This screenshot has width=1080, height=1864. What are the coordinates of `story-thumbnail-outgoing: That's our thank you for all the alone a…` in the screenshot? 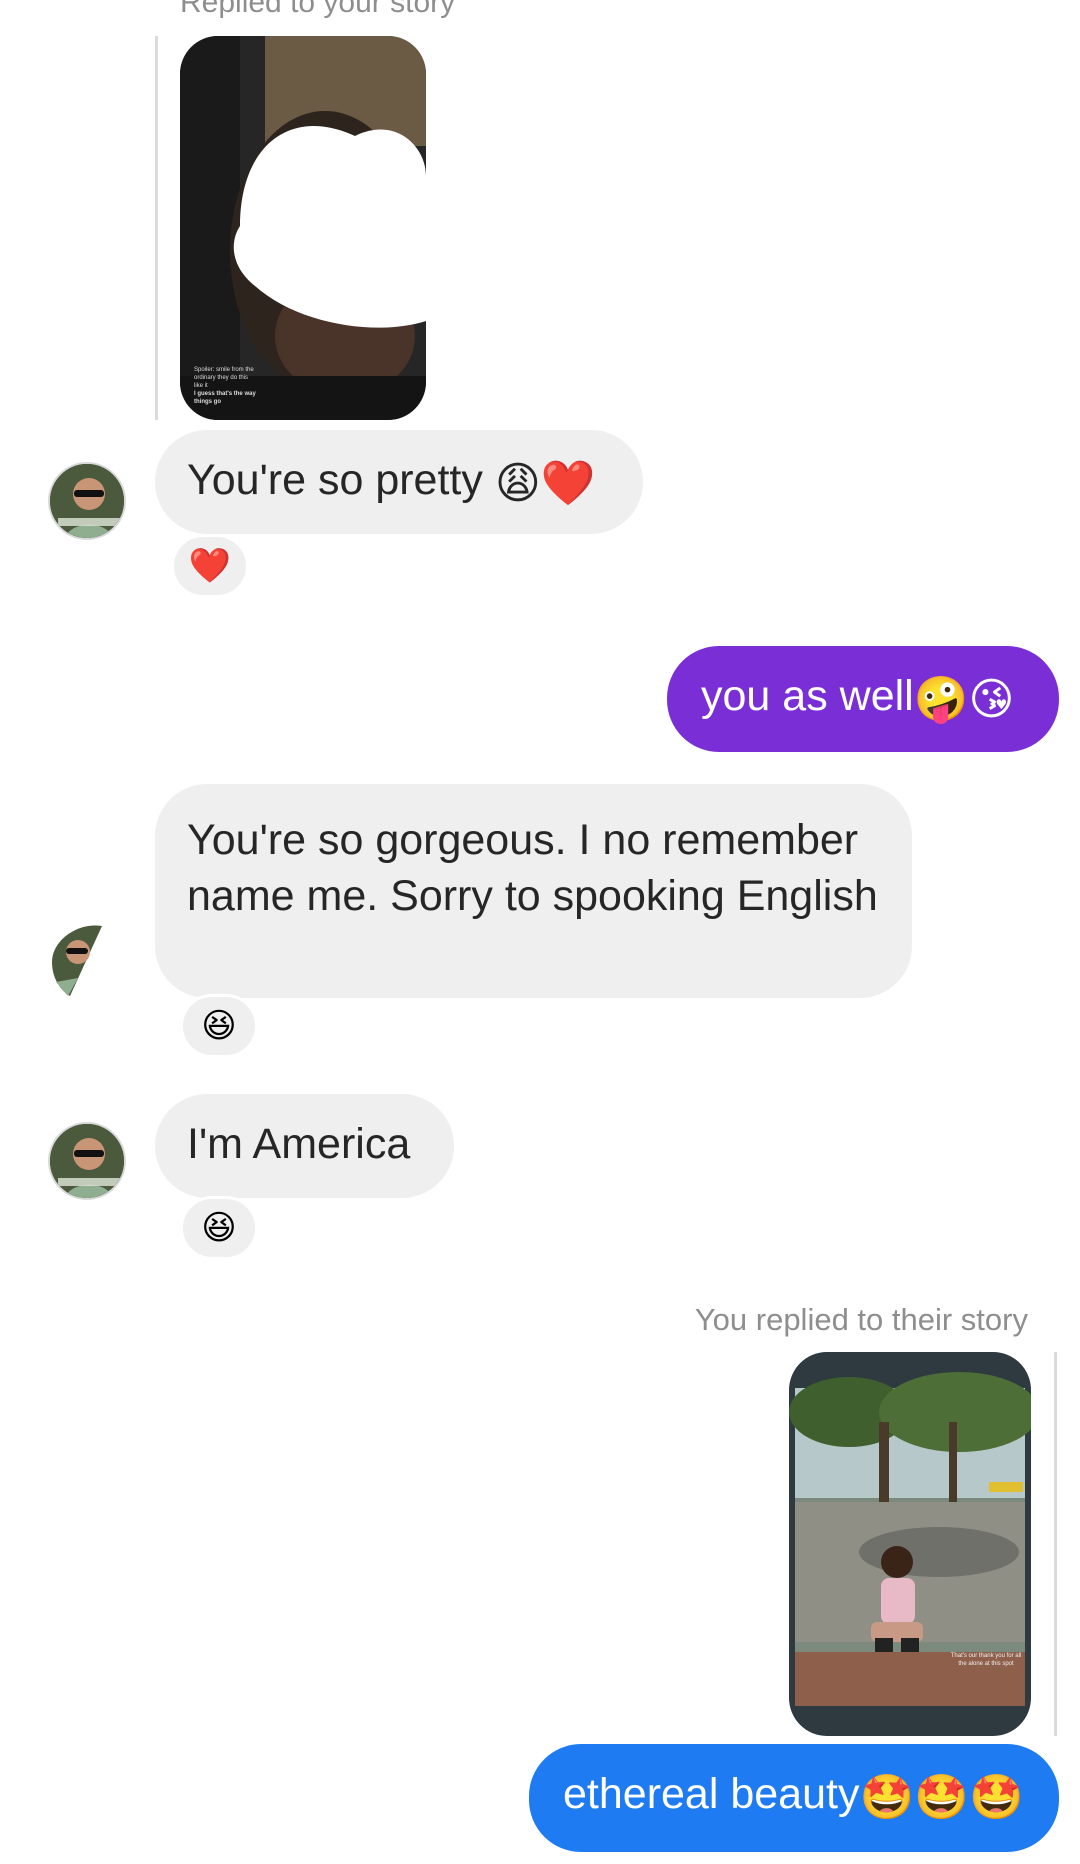 It's located at (910, 1544).